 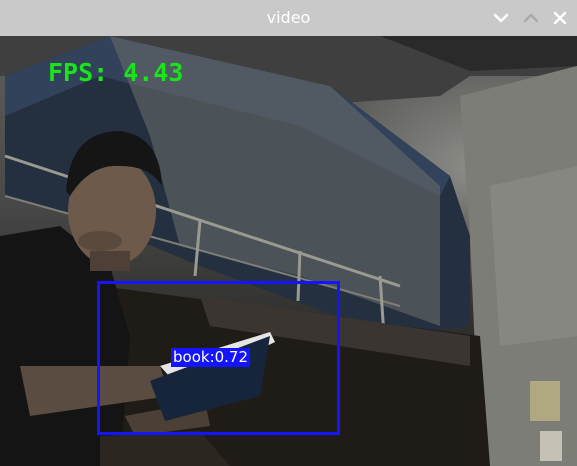 I want to click on close-icon, so click(x=560, y=18).